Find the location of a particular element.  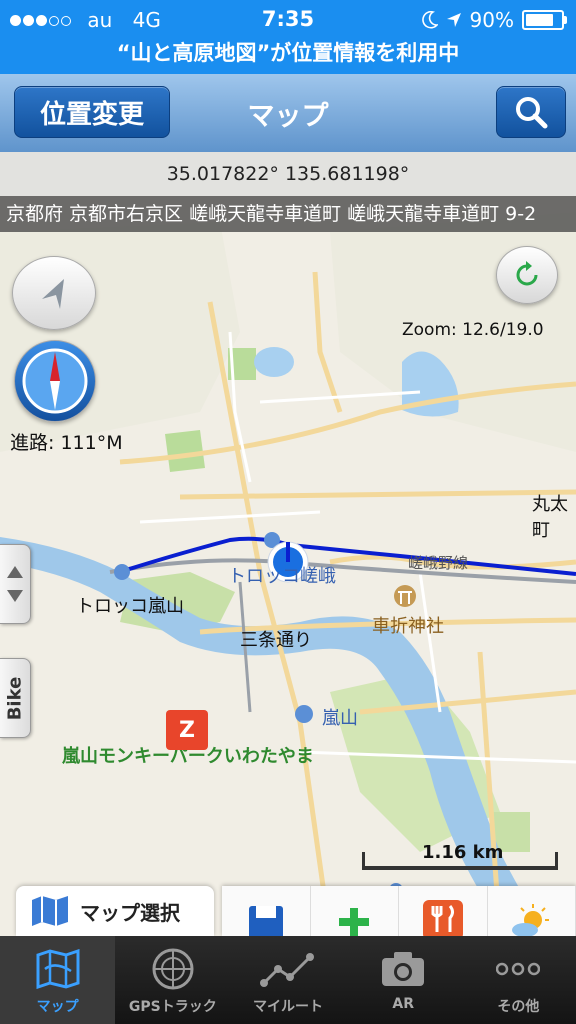

status-right: 90% is located at coordinates (494, 20).